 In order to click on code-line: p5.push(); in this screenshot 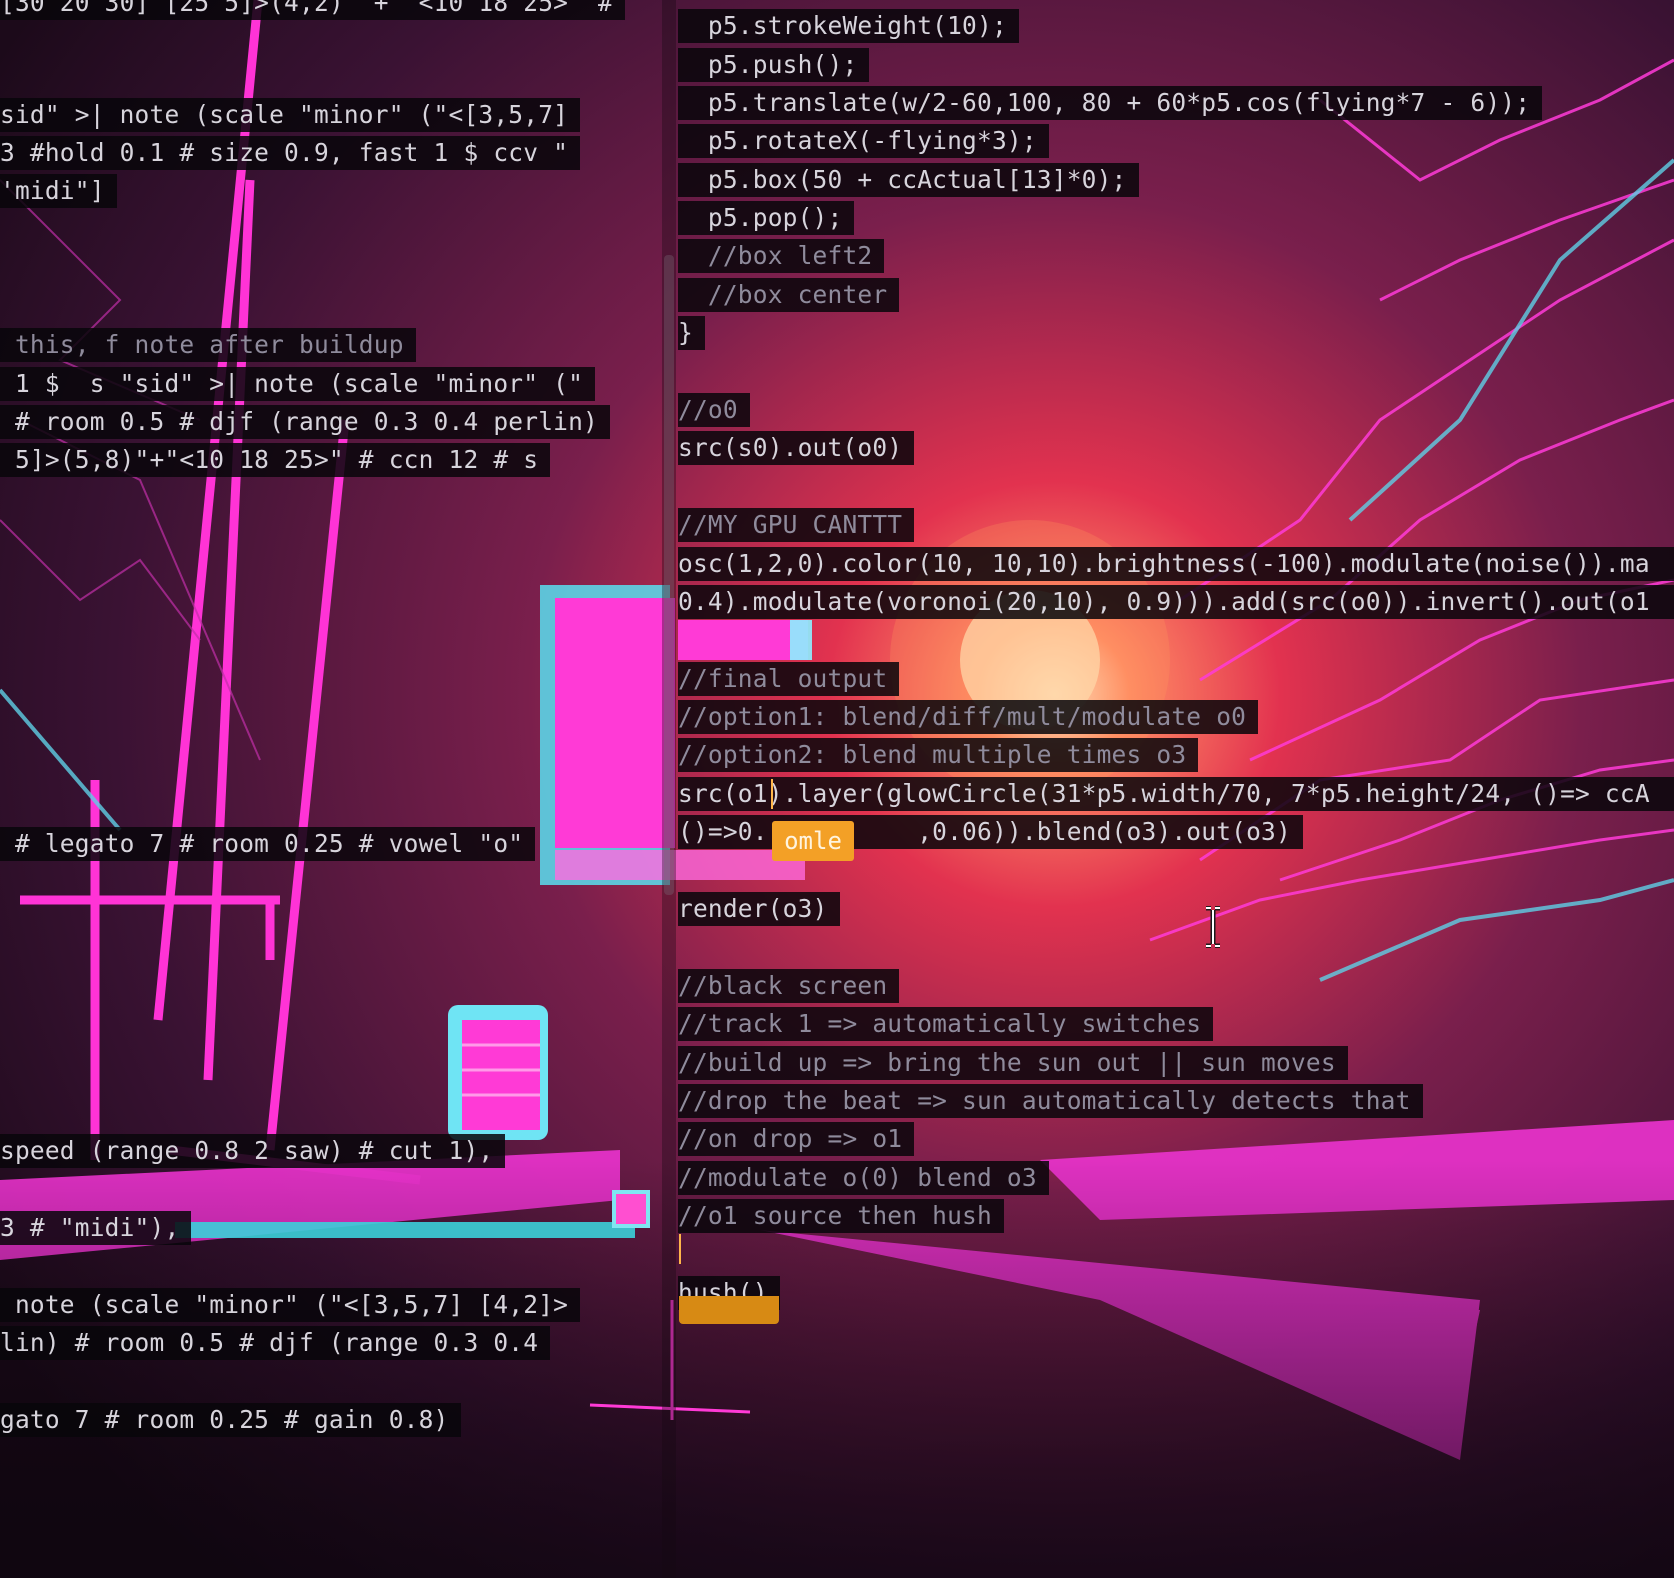, I will do `click(774, 65)`.